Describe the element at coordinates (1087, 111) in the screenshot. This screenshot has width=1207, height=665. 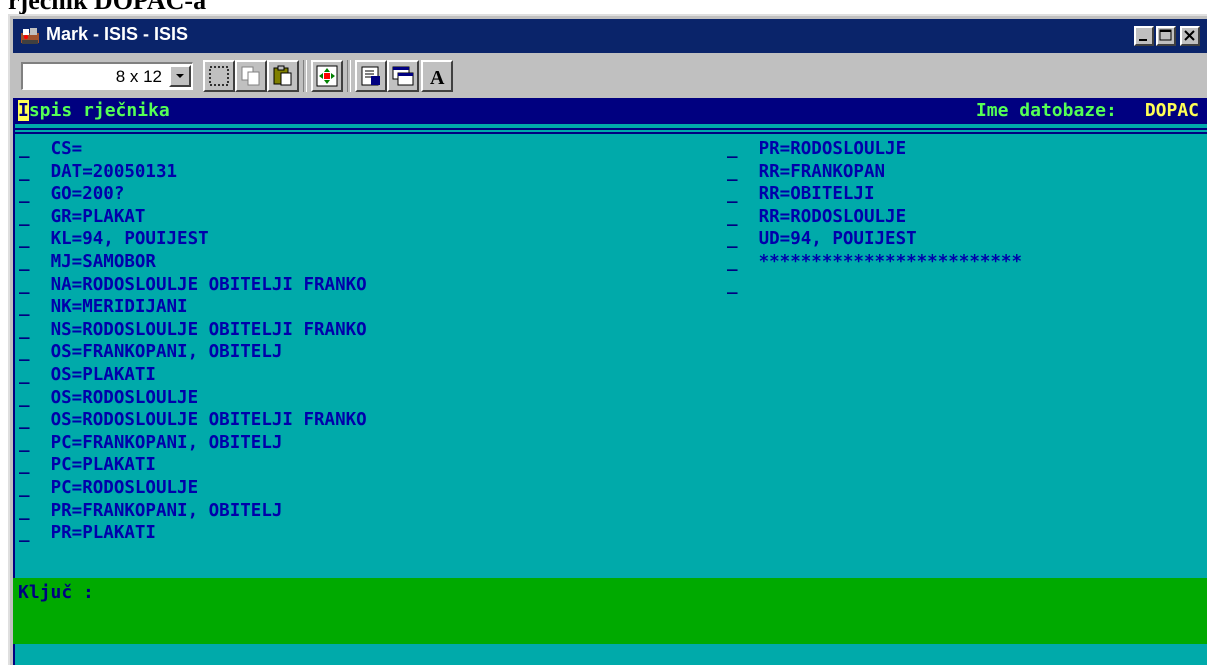
I see `database-info: Ime datobaze: DOPAC` at that location.